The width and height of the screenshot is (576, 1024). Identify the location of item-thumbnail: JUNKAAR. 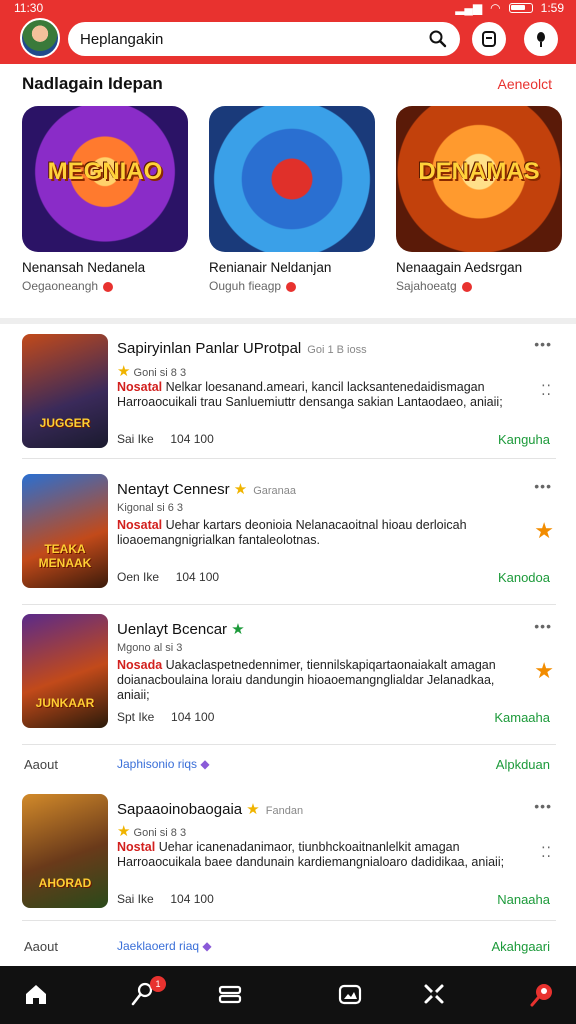
(65, 671).